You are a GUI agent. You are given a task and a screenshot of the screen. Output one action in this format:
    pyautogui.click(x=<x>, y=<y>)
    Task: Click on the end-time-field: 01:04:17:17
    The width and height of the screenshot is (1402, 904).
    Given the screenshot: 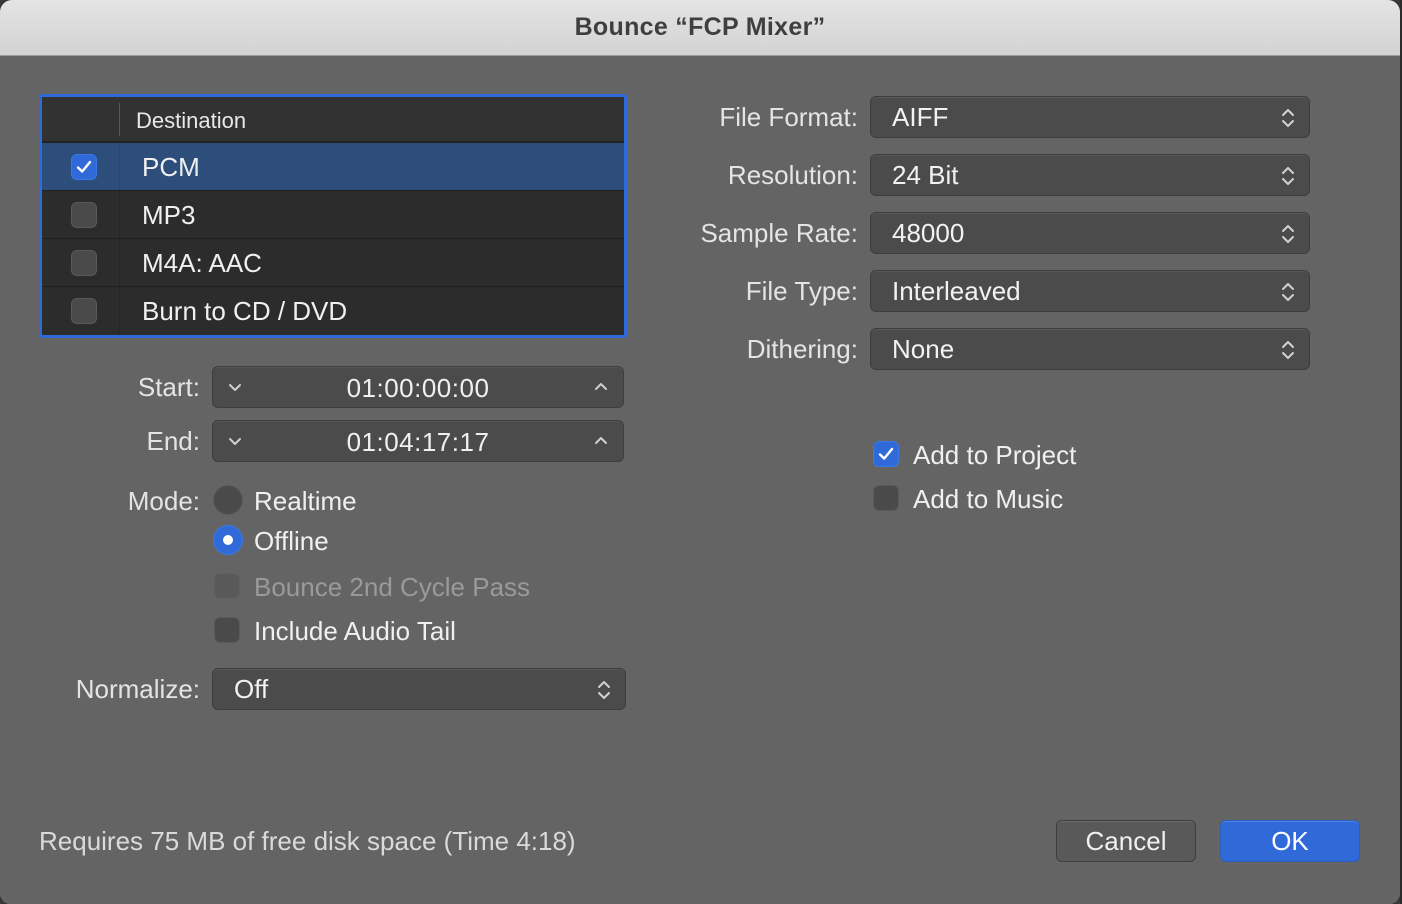 What is the action you would take?
    pyautogui.click(x=418, y=441)
    